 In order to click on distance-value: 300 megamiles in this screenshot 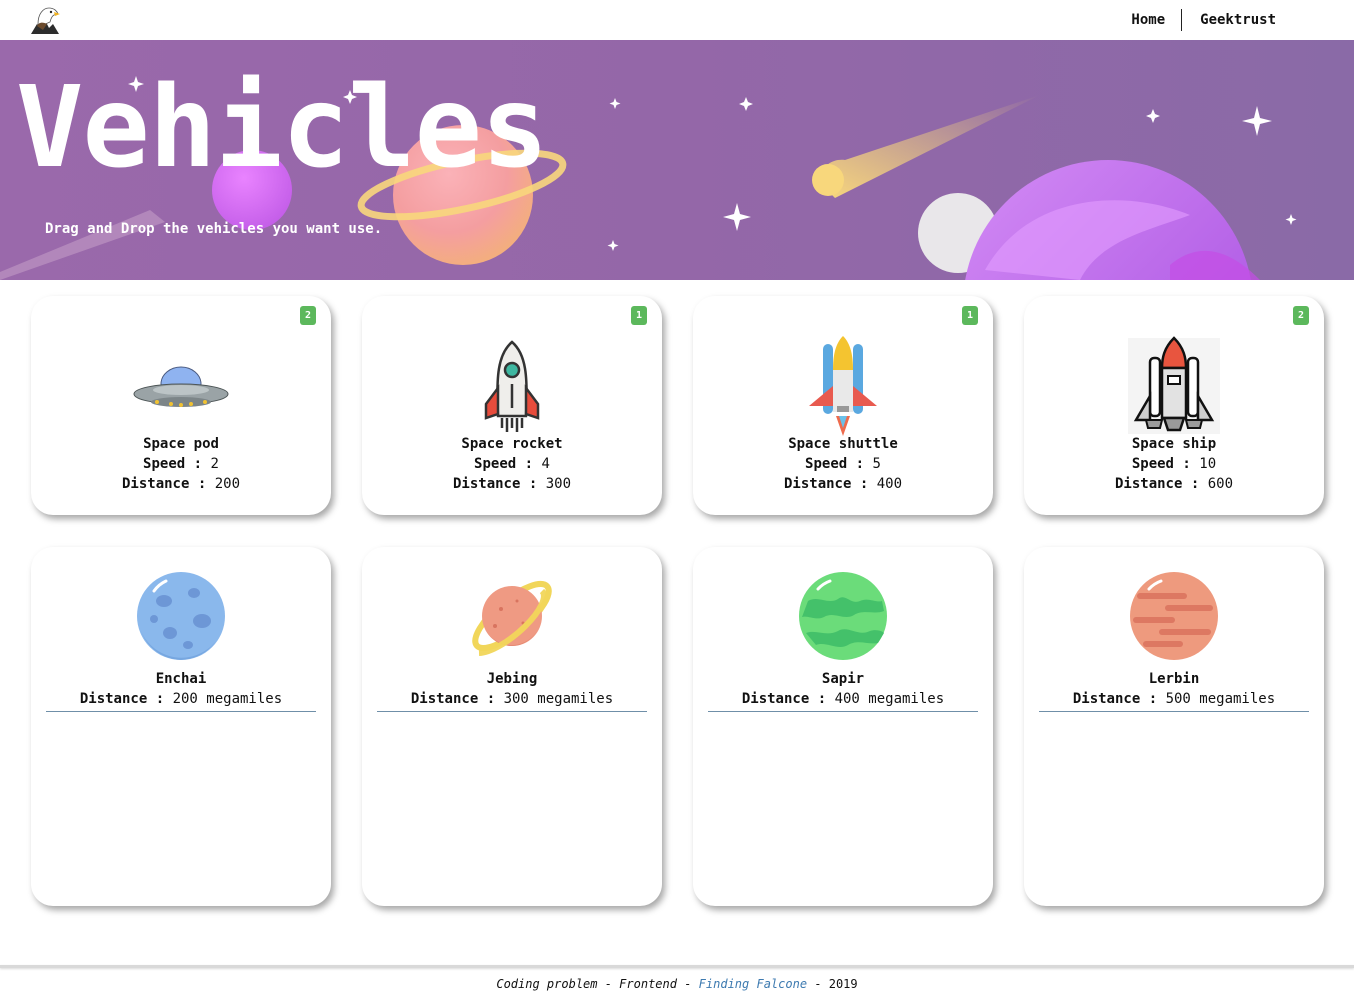, I will do `click(558, 699)`.